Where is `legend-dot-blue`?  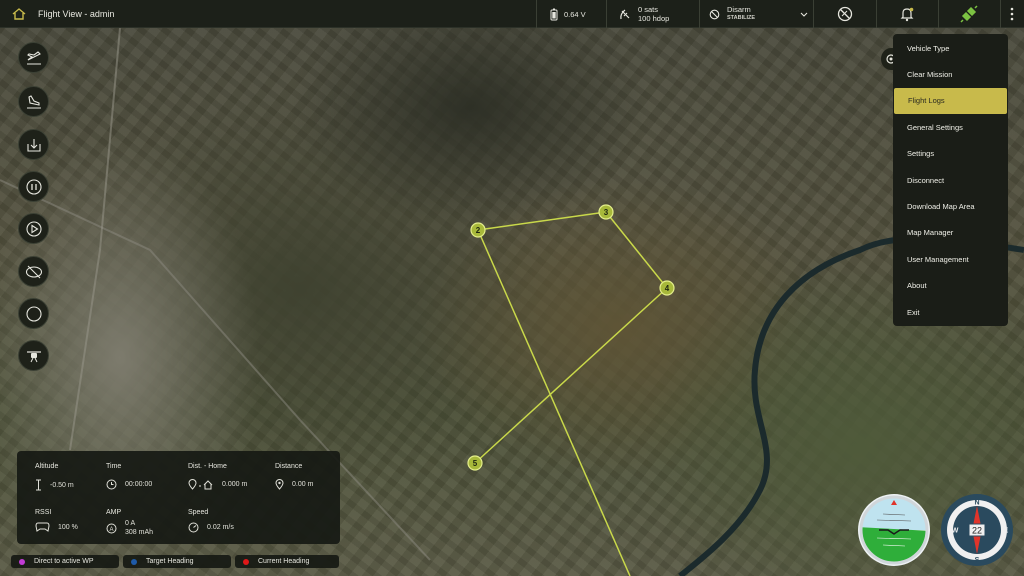
legend-dot-blue is located at coordinates (134, 561).